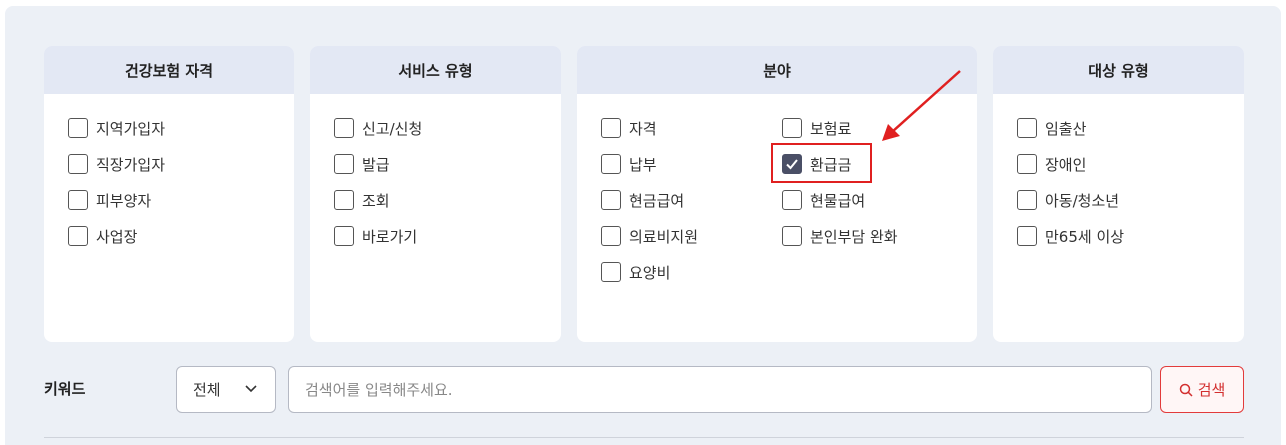  What do you see at coordinates (838, 200) in the screenshot?
I see `option-label: 현물급여` at bounding box center [838, 200].